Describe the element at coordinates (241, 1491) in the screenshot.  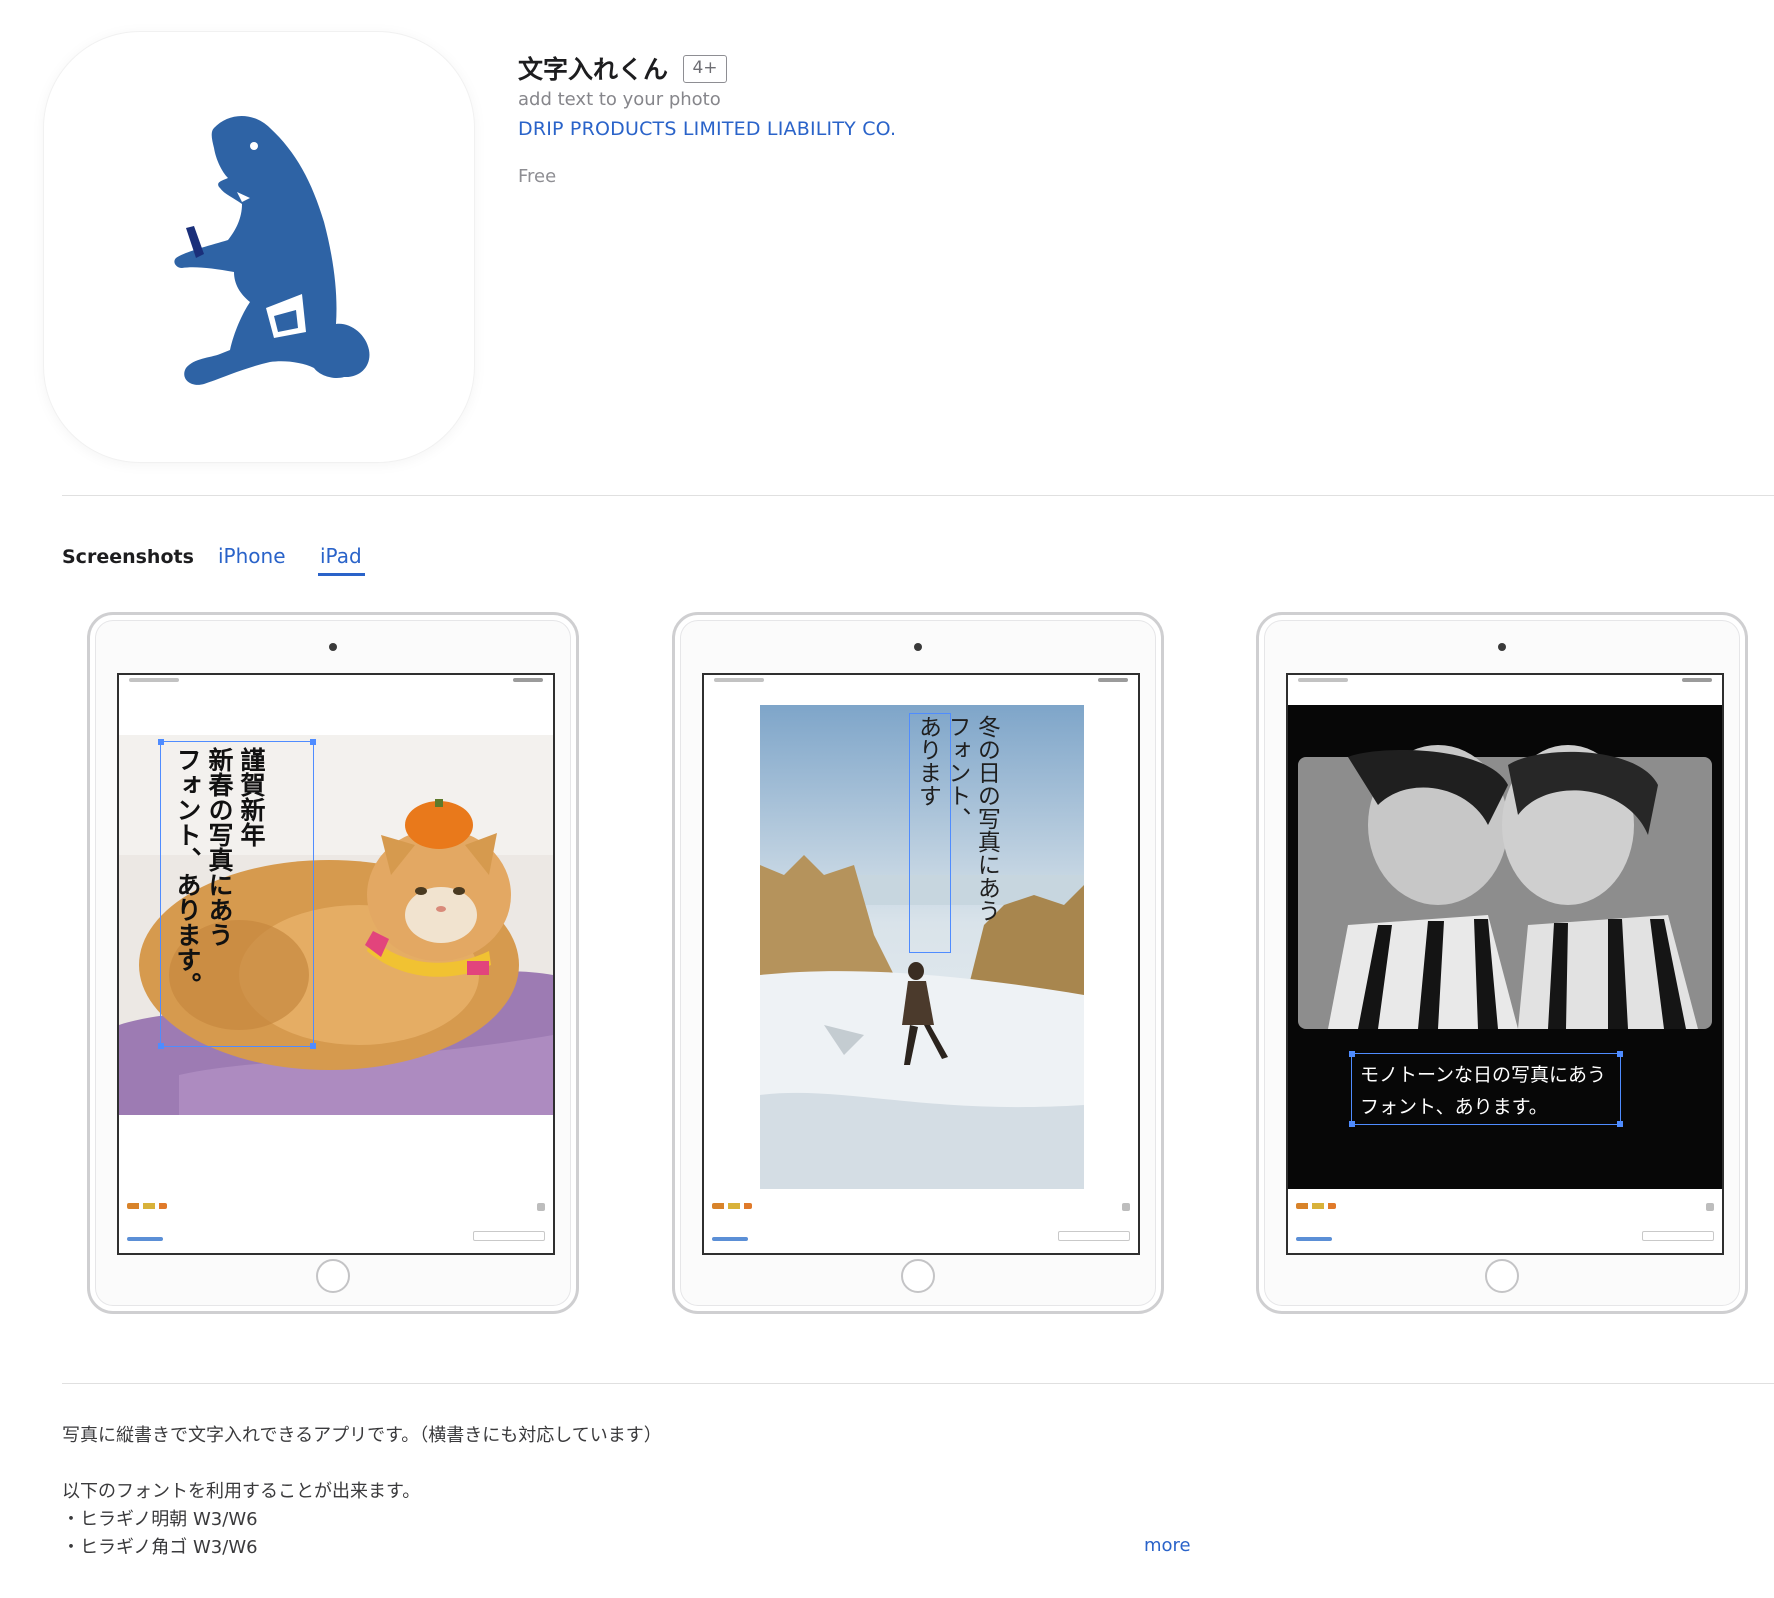
I see `description-line: 以下のフォントを利用することが出来ます。` at that location.